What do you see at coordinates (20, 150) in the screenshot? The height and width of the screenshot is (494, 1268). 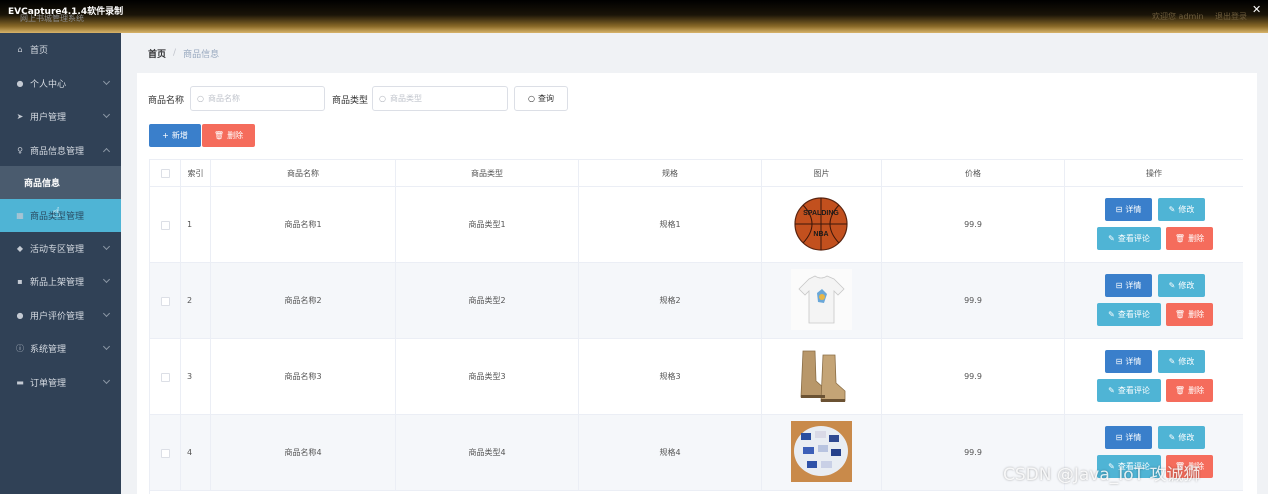 I see `mic-icon: ♀` at bounding box center [20, 150].